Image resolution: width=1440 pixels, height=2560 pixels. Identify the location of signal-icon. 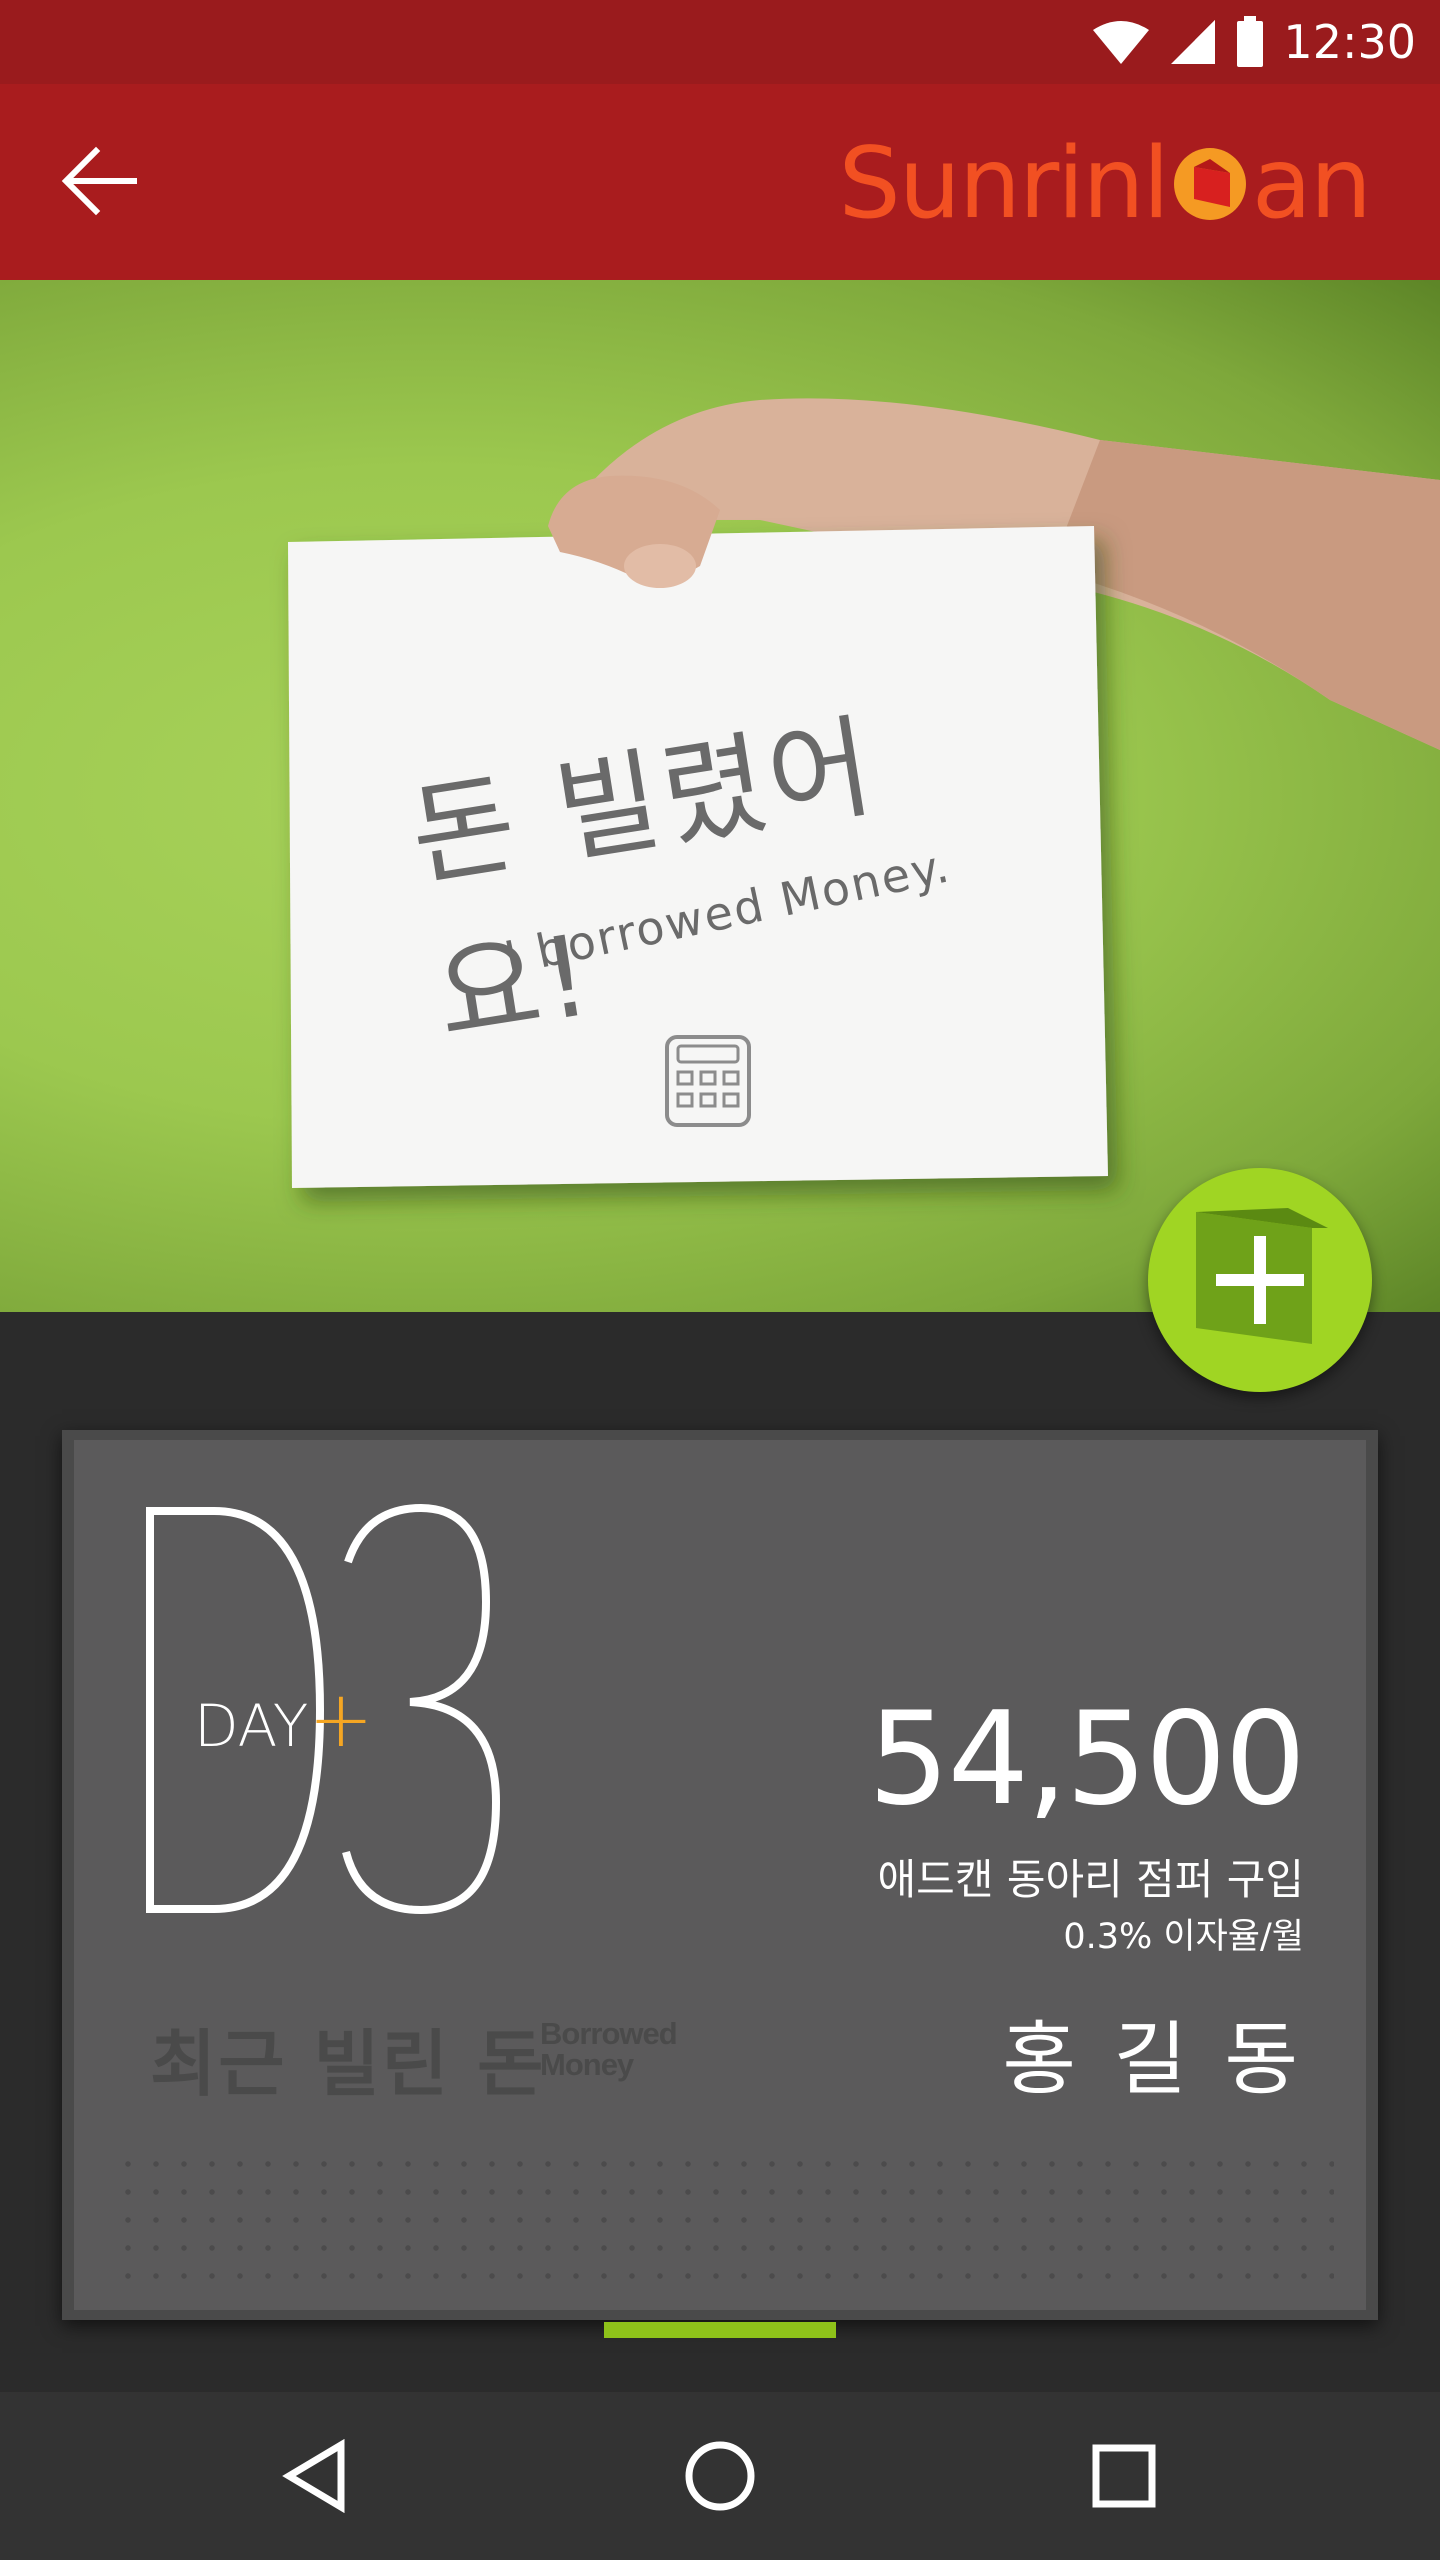
(1193, 42).